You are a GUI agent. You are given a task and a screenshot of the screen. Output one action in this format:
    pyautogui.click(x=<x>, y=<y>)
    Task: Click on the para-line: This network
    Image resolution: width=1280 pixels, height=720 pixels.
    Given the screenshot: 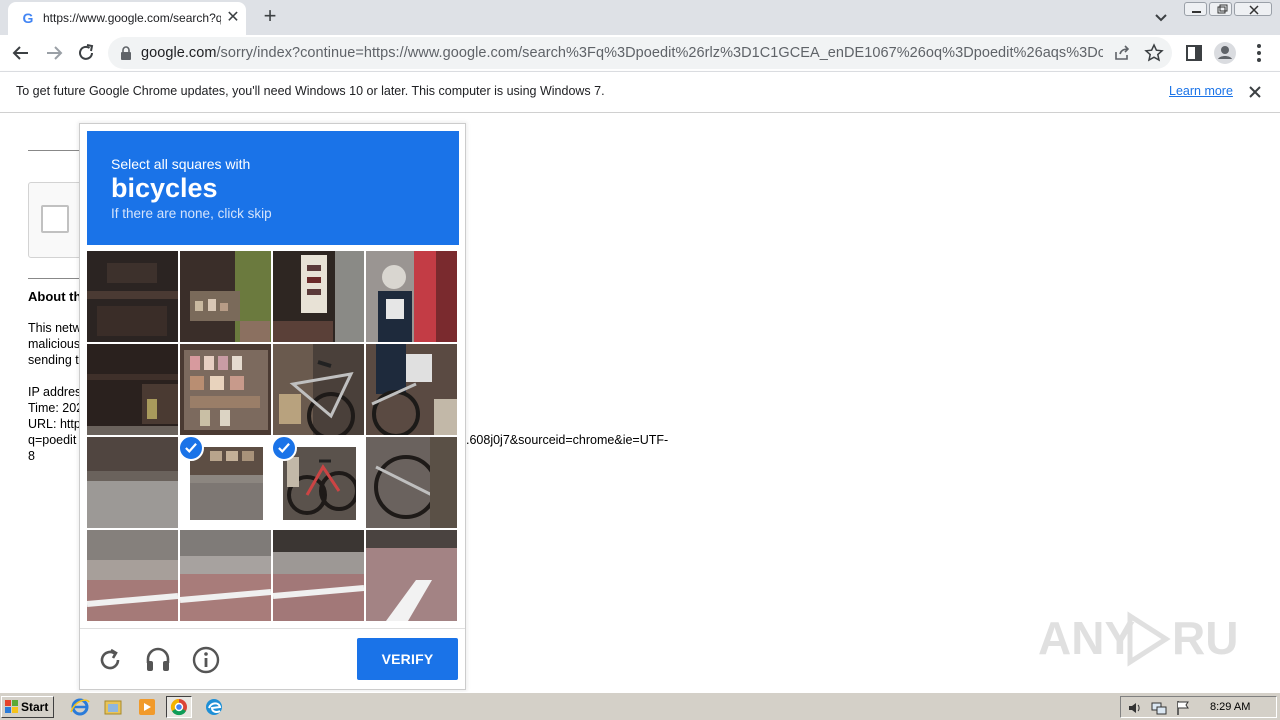 What is the action you would take?
    pyautogui.click(x=54, y=328)
    